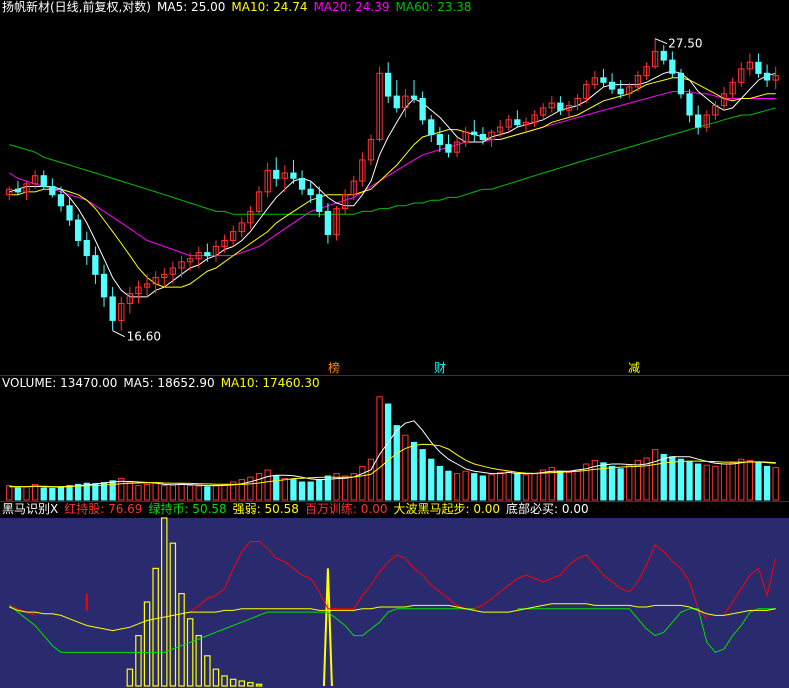  I want to click on event-marker-jian: 减, so click(634, 368).